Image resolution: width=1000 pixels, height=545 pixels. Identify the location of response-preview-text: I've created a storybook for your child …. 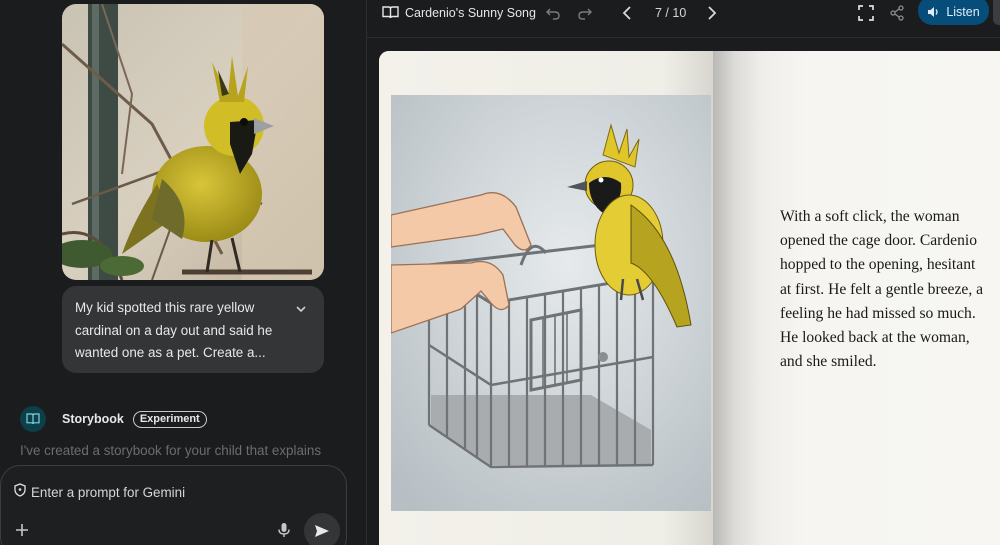
(171, 450).